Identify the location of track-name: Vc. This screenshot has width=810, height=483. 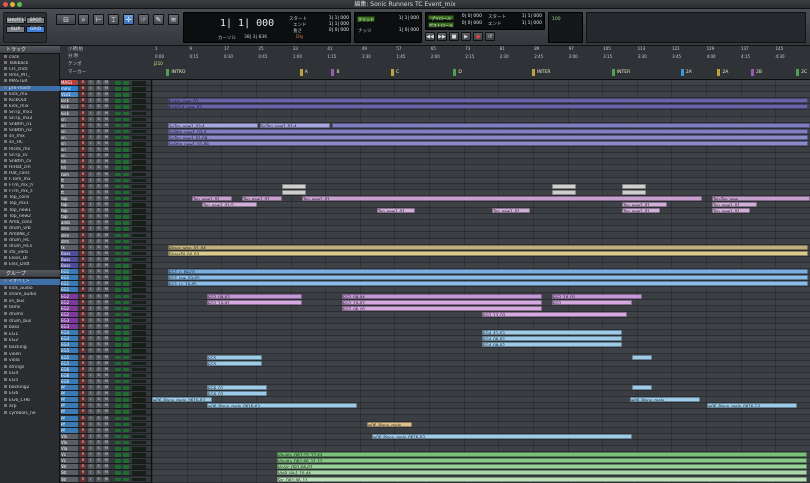
(69, 455).